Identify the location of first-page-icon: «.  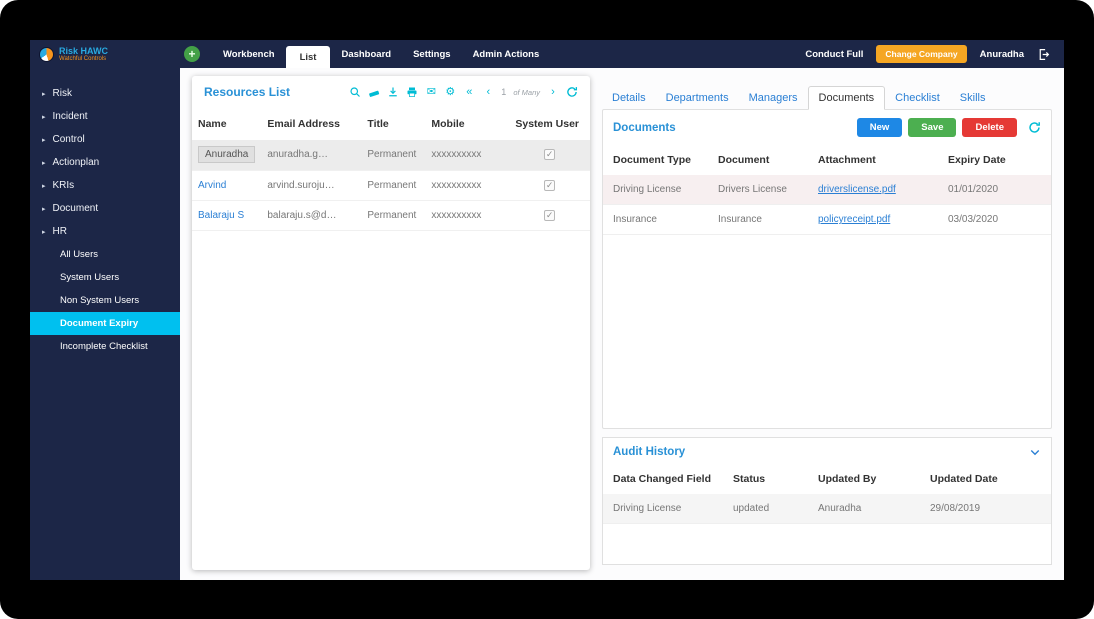
(469, 92).